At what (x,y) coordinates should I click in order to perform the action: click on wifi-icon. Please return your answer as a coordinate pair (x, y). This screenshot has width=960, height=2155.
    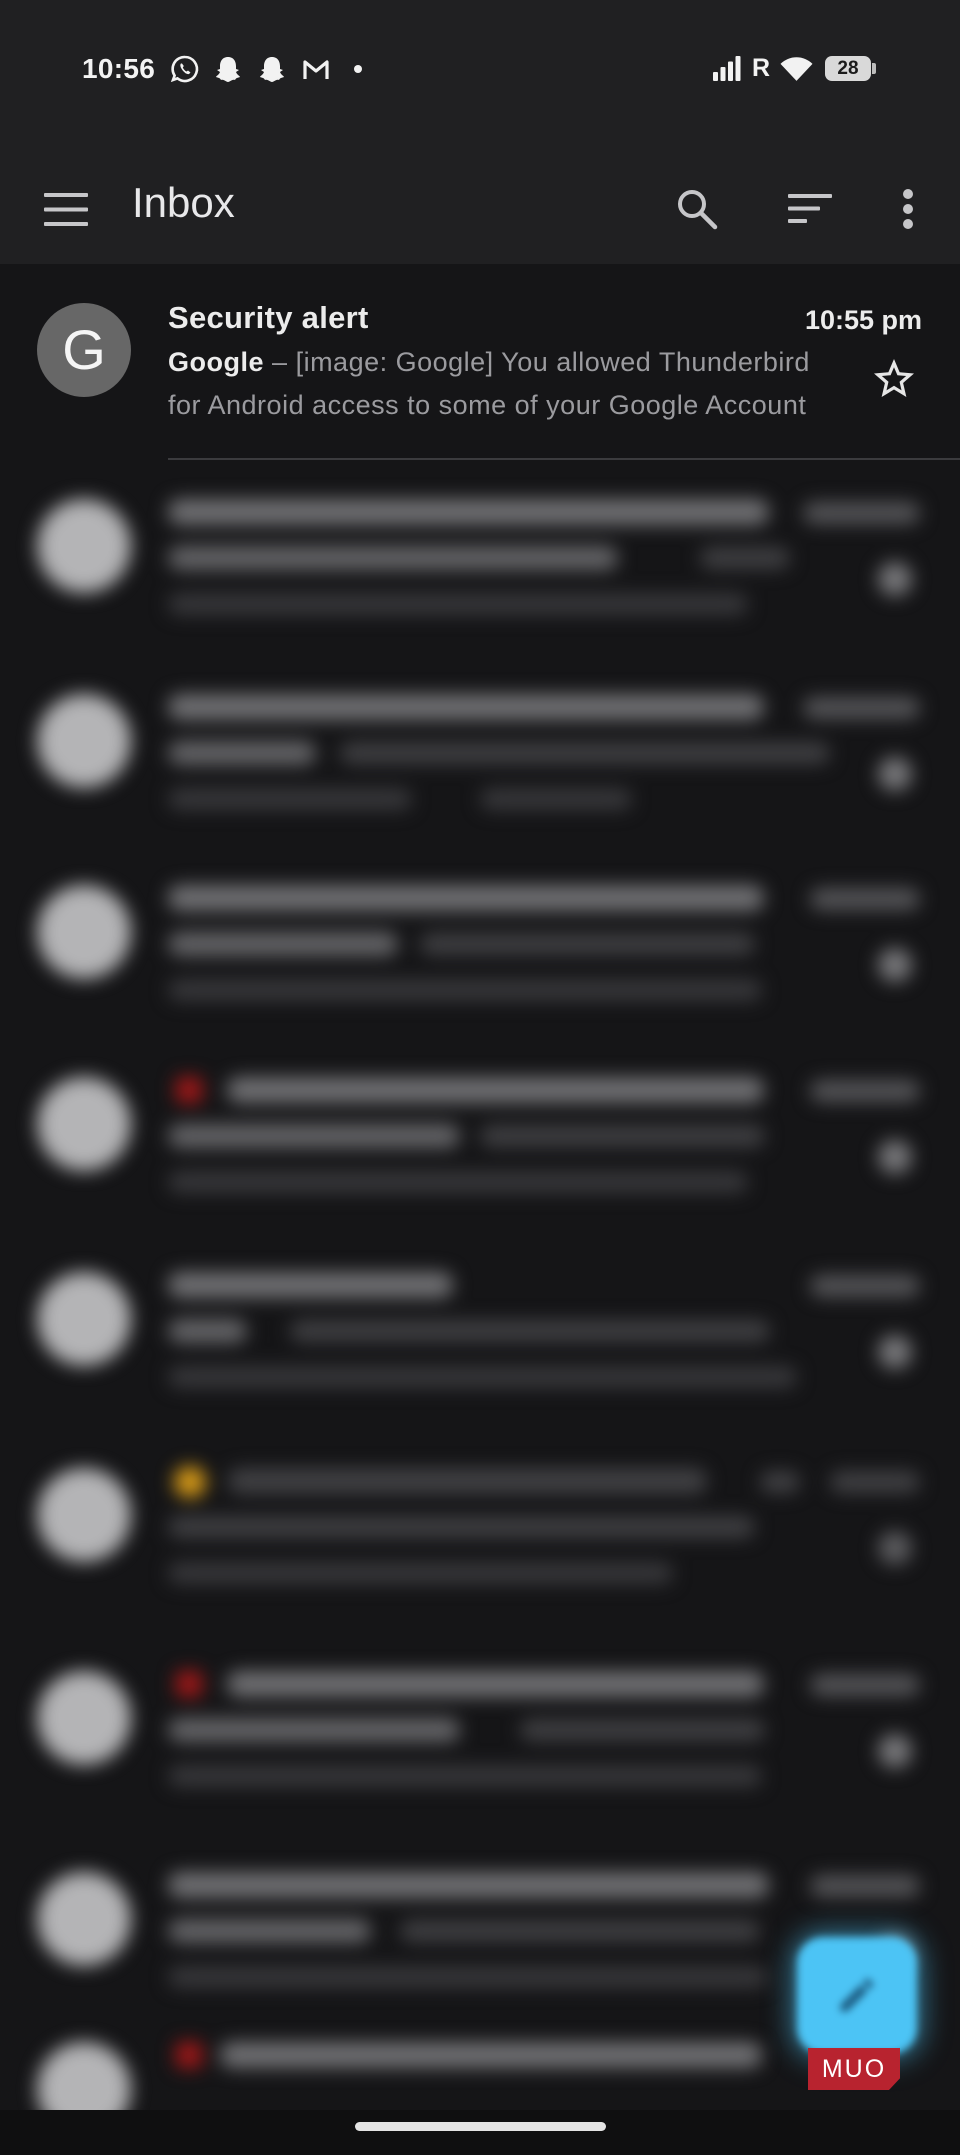
    Looking at the image, I should click on (796, 69).